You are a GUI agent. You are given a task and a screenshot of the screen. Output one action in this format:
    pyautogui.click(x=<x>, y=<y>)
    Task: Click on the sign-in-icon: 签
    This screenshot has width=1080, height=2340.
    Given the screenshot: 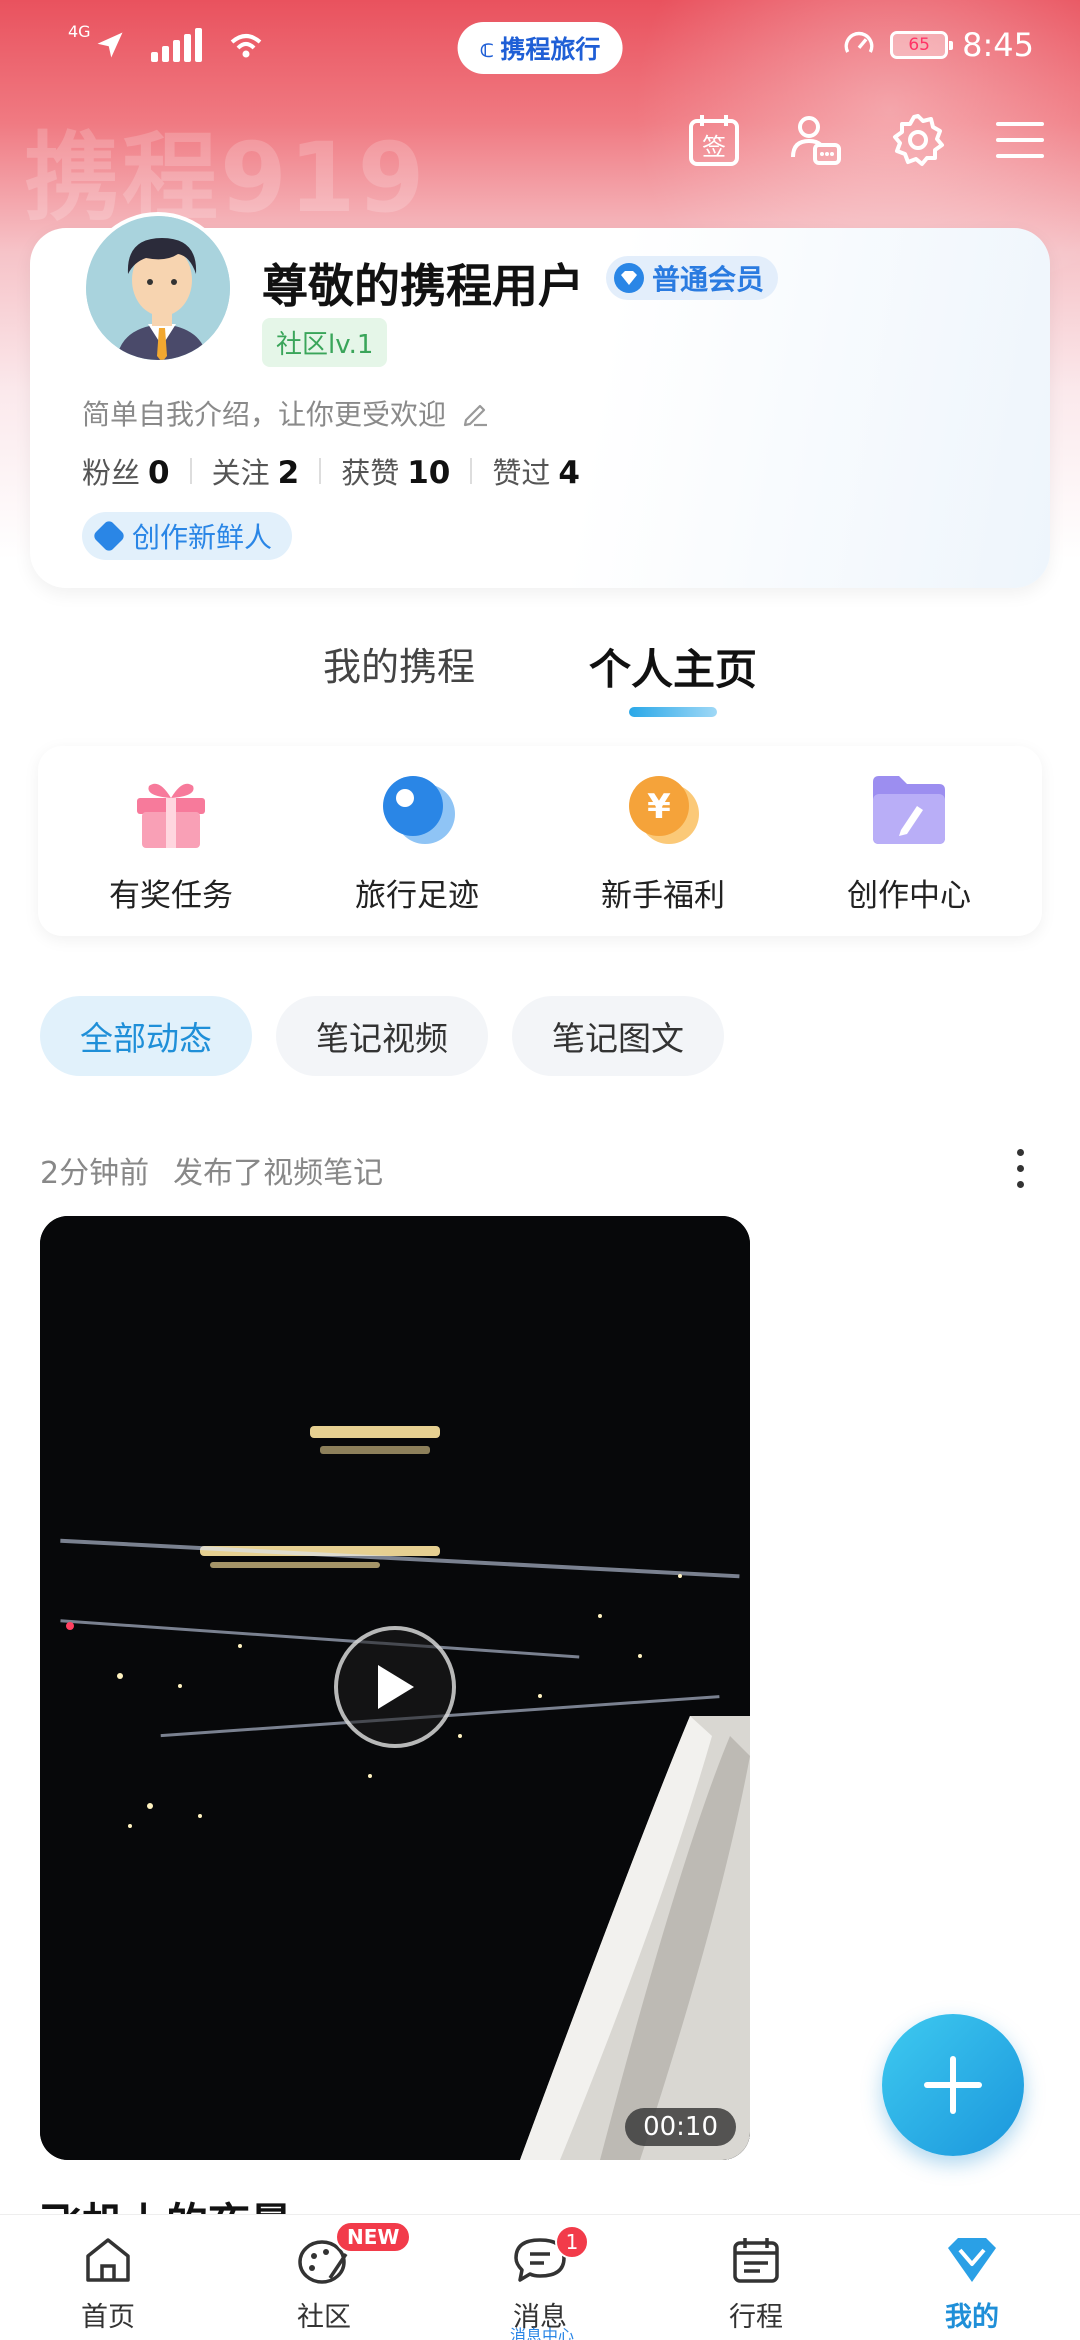 What is the action you would take?
    pyautogui.click(x=714, y=140)
    